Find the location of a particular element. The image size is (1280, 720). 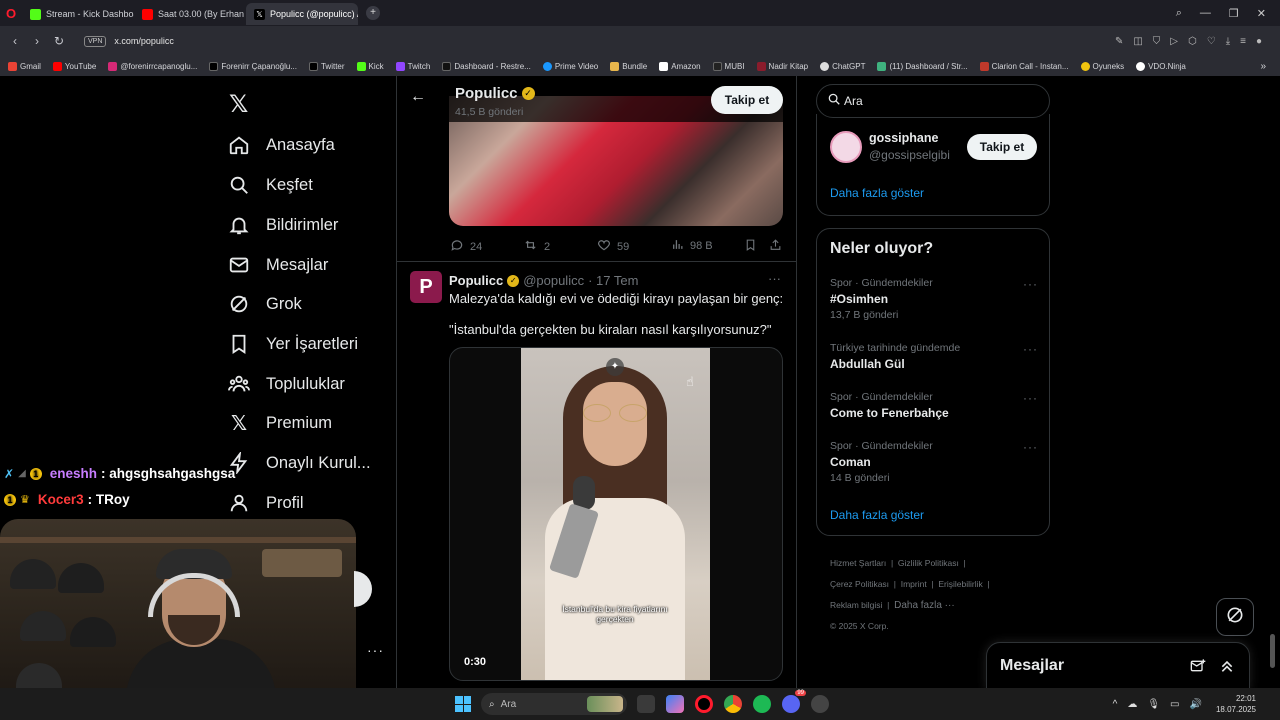

display-icon: ▭ is located at coordinates (1174, 704).